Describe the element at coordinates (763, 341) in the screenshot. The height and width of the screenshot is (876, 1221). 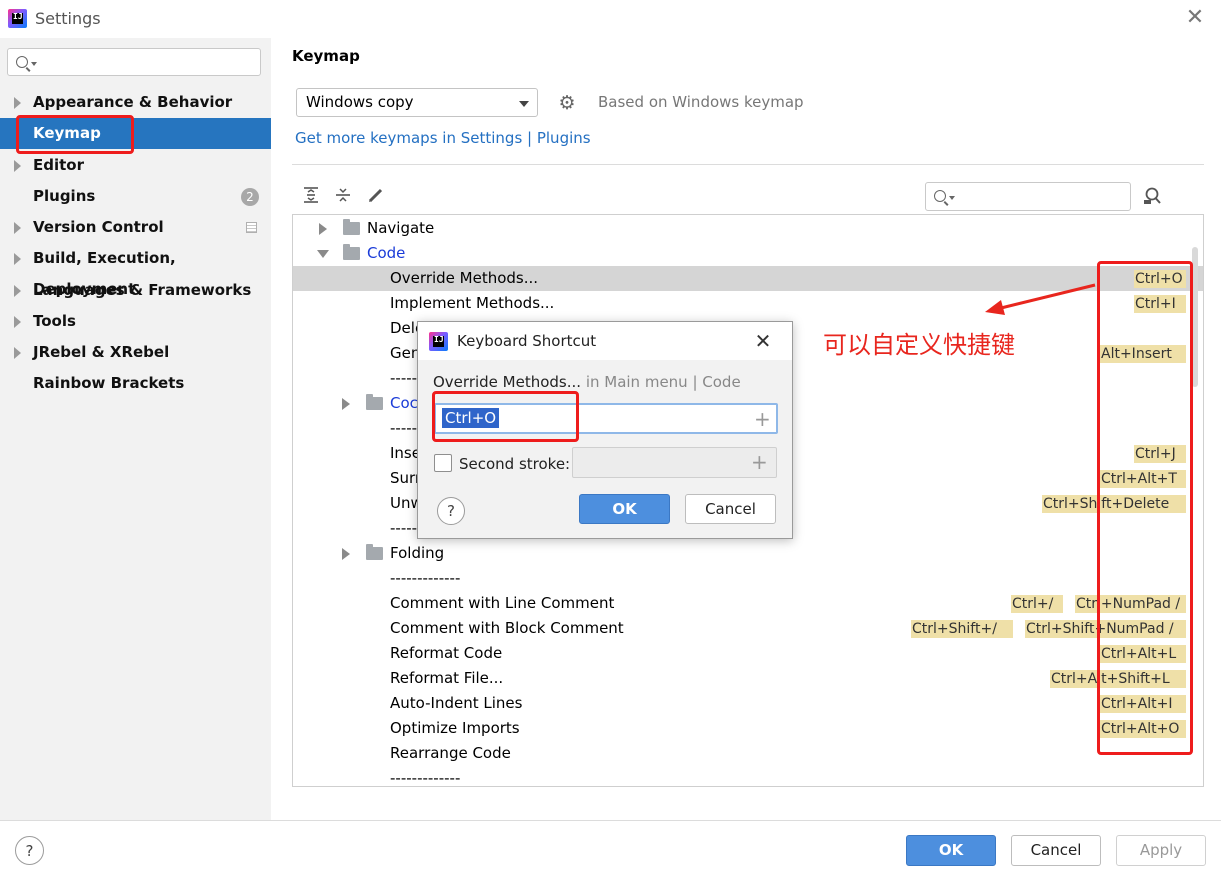
I see `dialog-close-icon: ✕` at that location.